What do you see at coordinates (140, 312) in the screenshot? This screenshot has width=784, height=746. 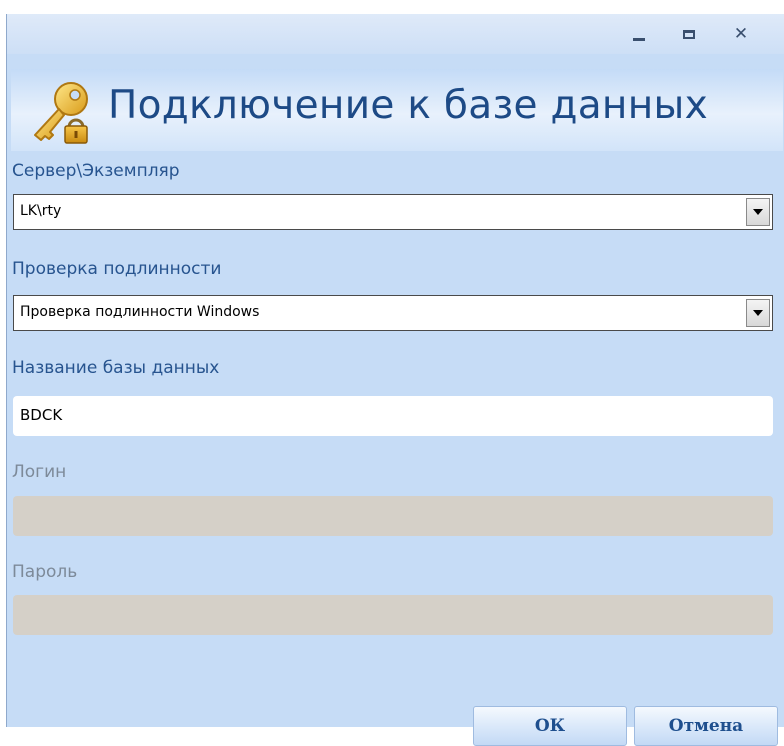 I see `auth-value: Проверка подлинности Windows` at bounding box center [140, 312].